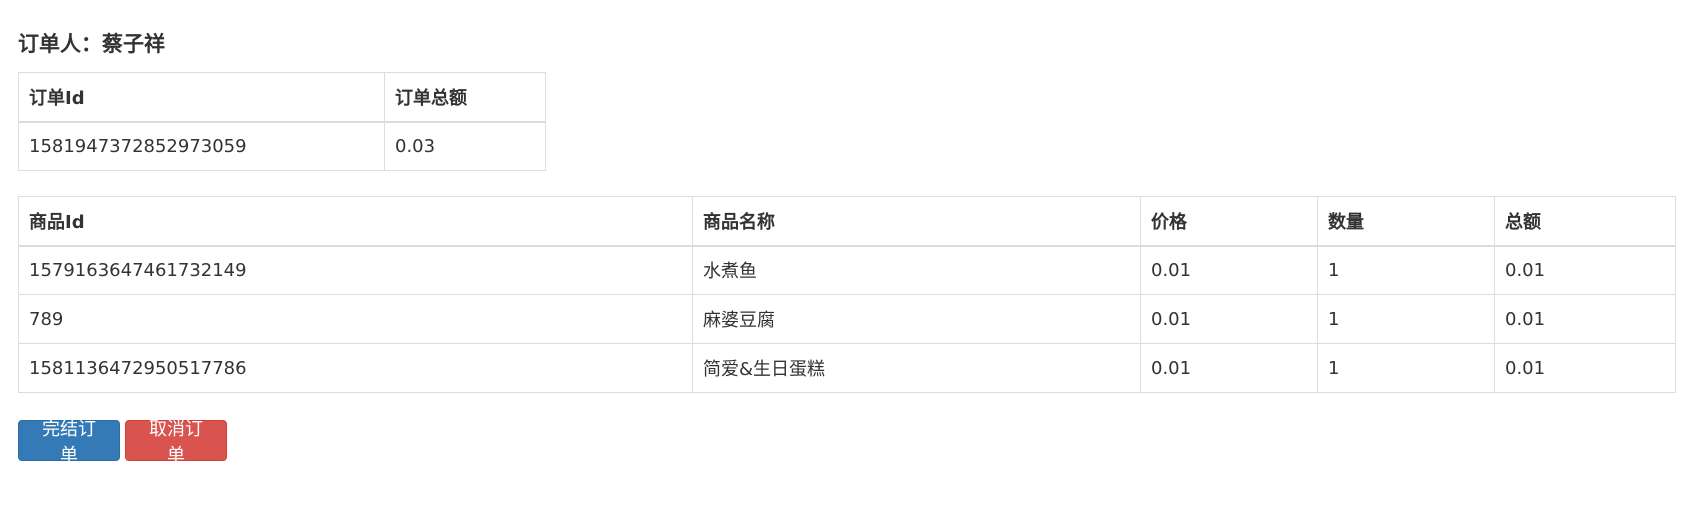 The height and width of the screenshot is (510, 1695). I want to click on column-header-price: 价格, so click(1229, 221).